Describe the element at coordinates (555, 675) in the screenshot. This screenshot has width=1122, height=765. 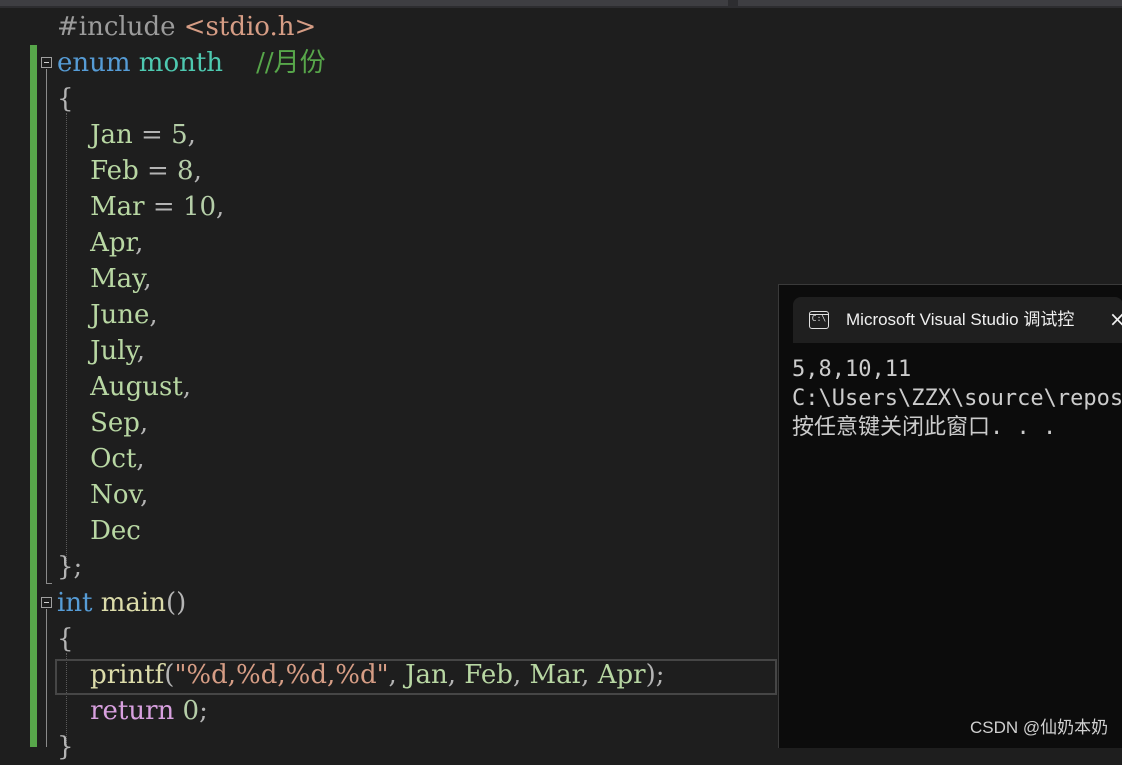
I see `printf-arg: Mar` at that location.